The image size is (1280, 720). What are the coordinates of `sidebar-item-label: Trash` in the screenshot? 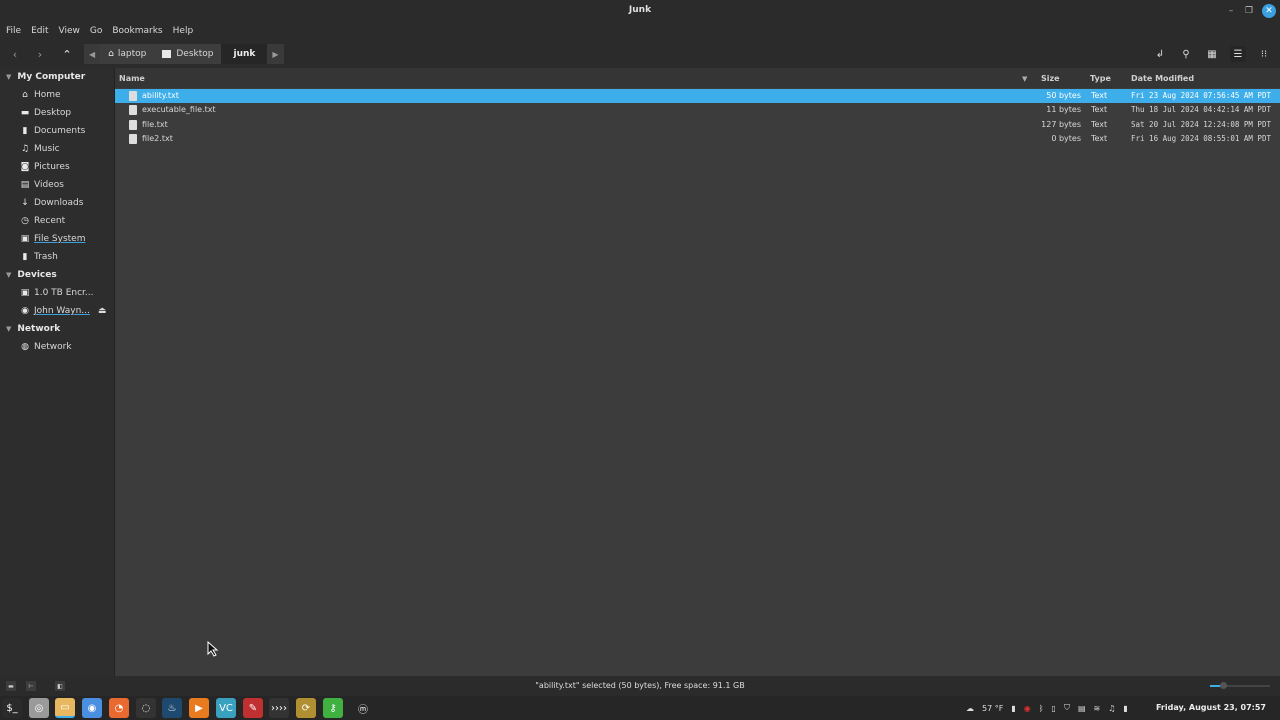 It's located at (46, 257).